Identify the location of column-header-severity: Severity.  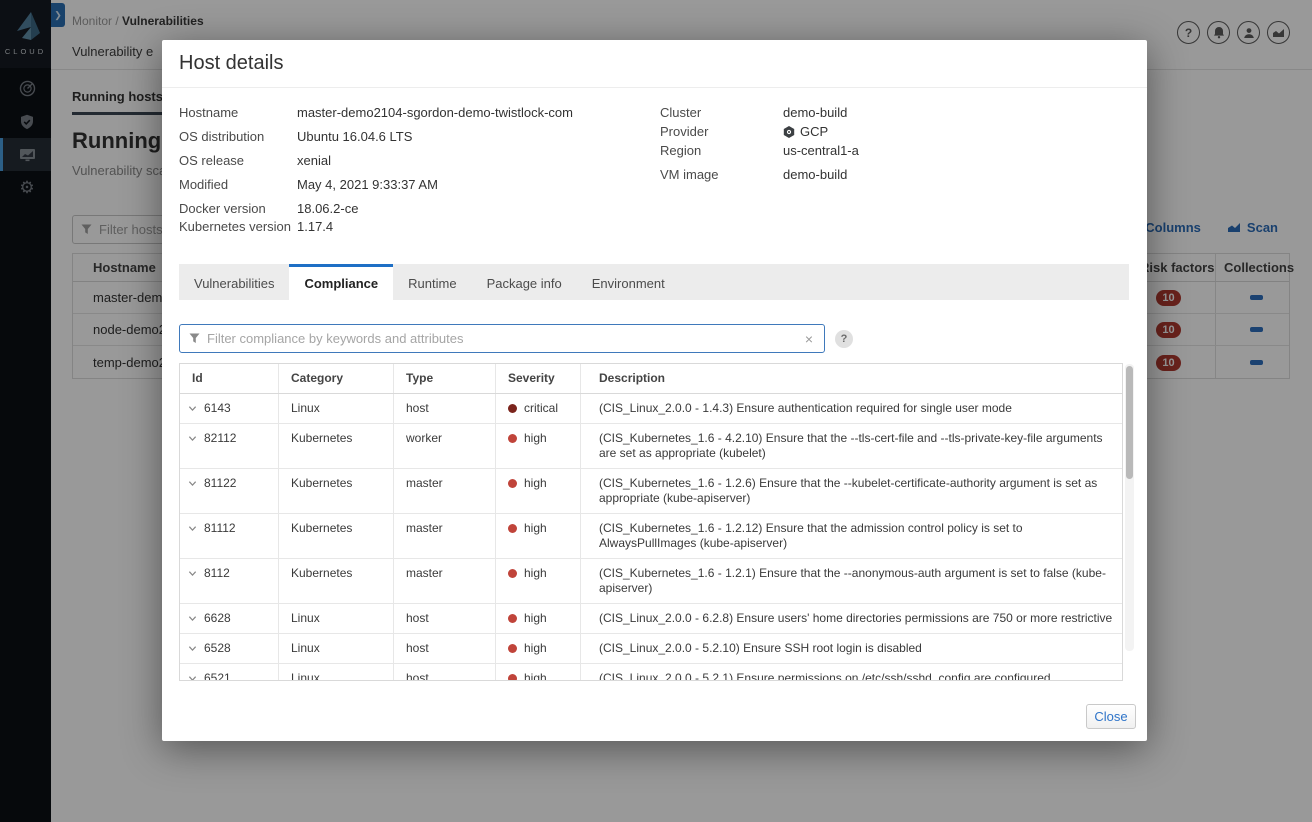
(538, 378).